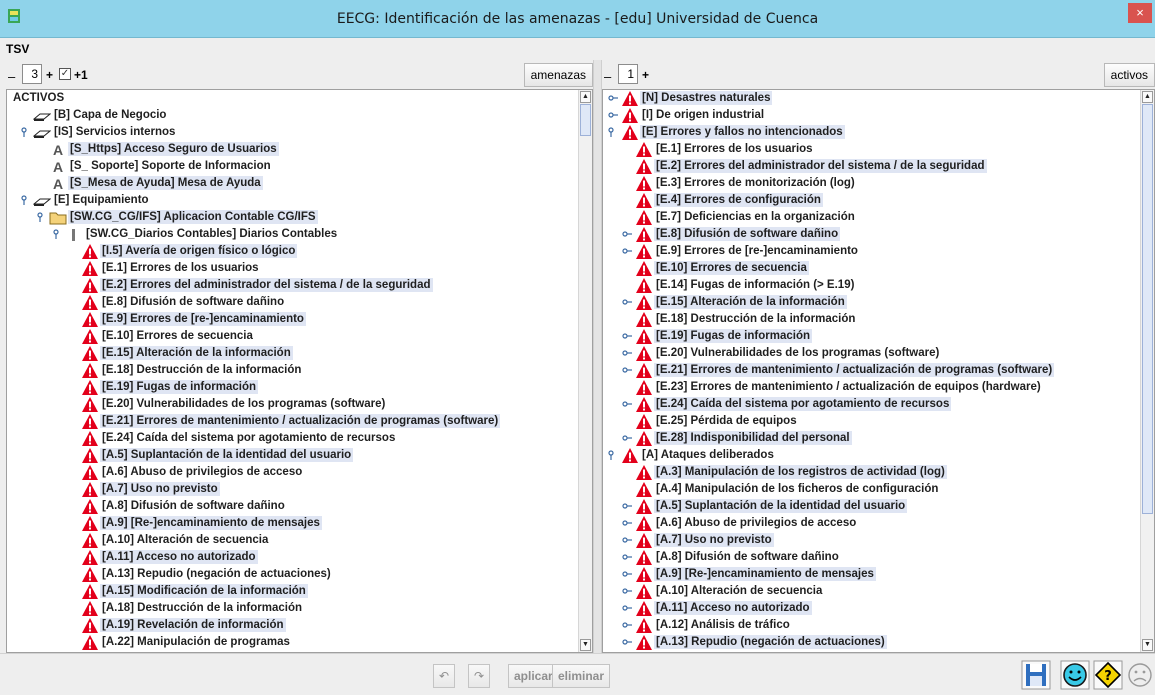  Describe the element at coordinates (628, 74) in the screenshot. I see `right-level-field: 1` at that location.